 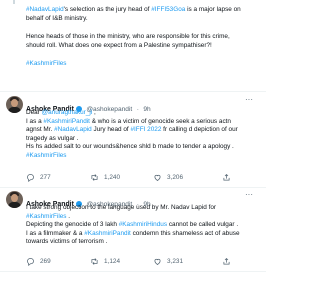 What do you see at coordinates (133, 19) in the screenshot?
I see `tweet-text-line: behalf of I&B ministry.` at bounding box center [133, 19].